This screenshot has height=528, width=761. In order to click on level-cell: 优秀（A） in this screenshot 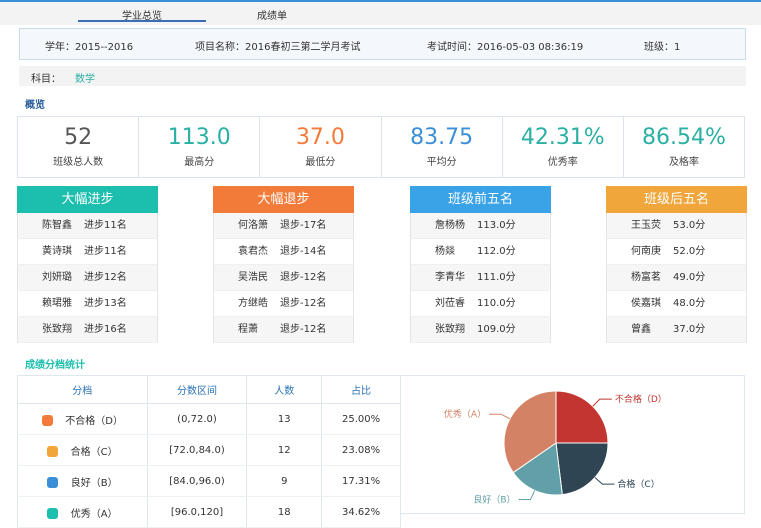, I will do `click(82, 512)`.